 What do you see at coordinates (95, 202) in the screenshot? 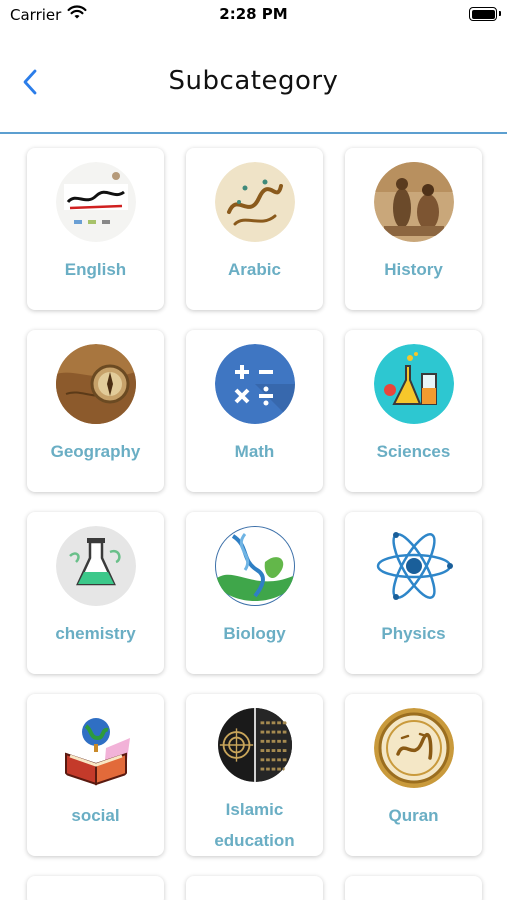
I see `english-icon` at bounding box center [95, 202].